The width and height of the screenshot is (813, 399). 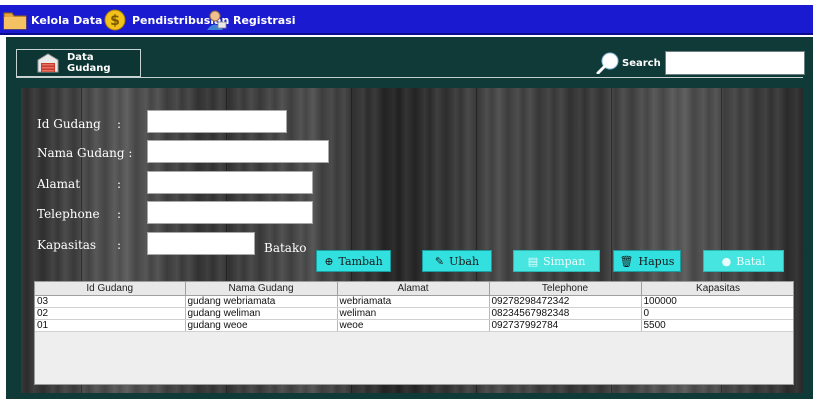 I want to click on warehouse-icon, so click(x=48, y=63).